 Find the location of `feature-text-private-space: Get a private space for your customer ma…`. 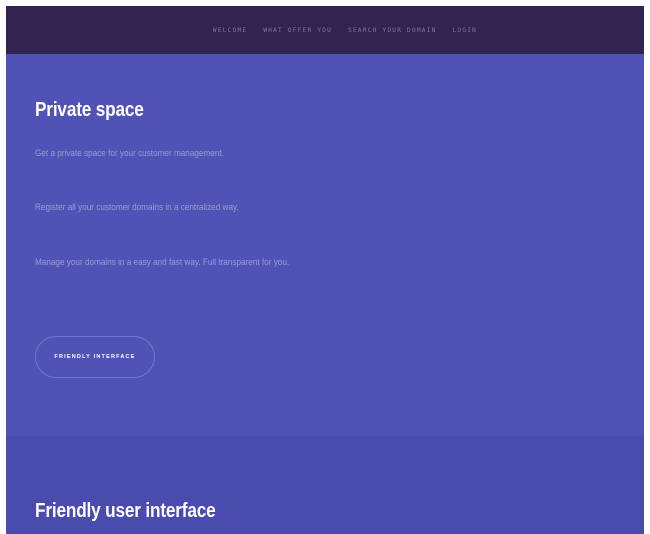

feature-text-private-space: Get a private space for your customer ma… is located at coordinates (129, 153).